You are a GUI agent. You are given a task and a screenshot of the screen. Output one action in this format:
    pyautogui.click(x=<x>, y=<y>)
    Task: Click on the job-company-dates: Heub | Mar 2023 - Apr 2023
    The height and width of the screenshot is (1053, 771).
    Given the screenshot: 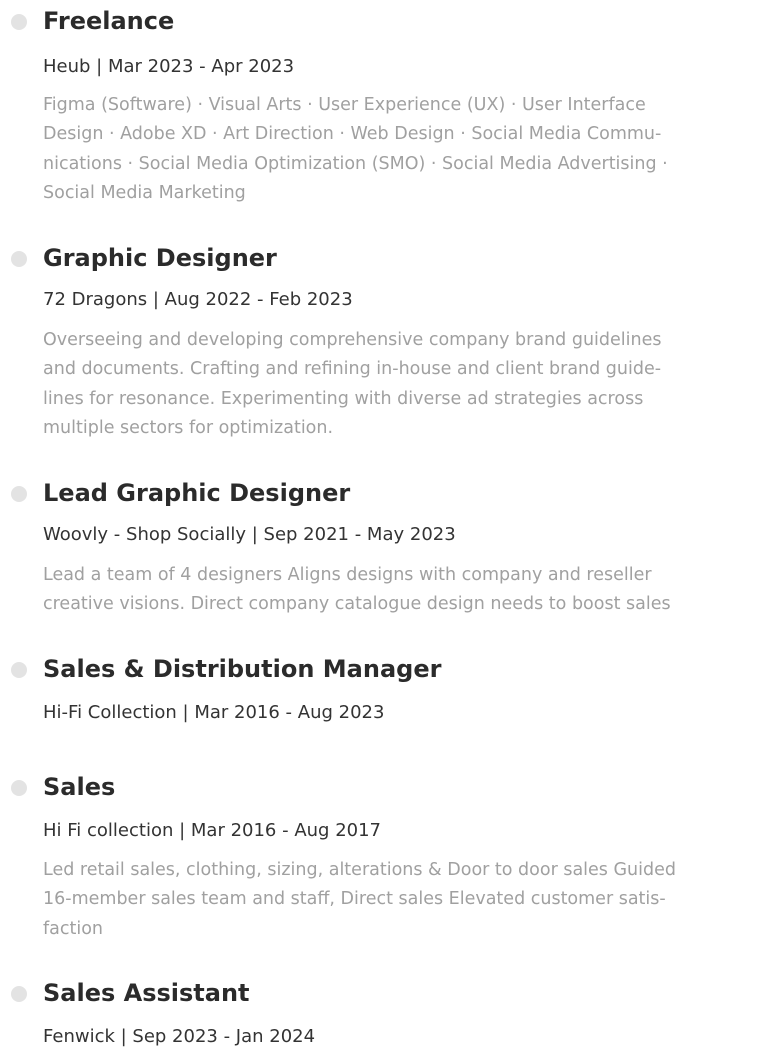 What is the action you would take?
    pyautogui.click(x=169, y=66)
    